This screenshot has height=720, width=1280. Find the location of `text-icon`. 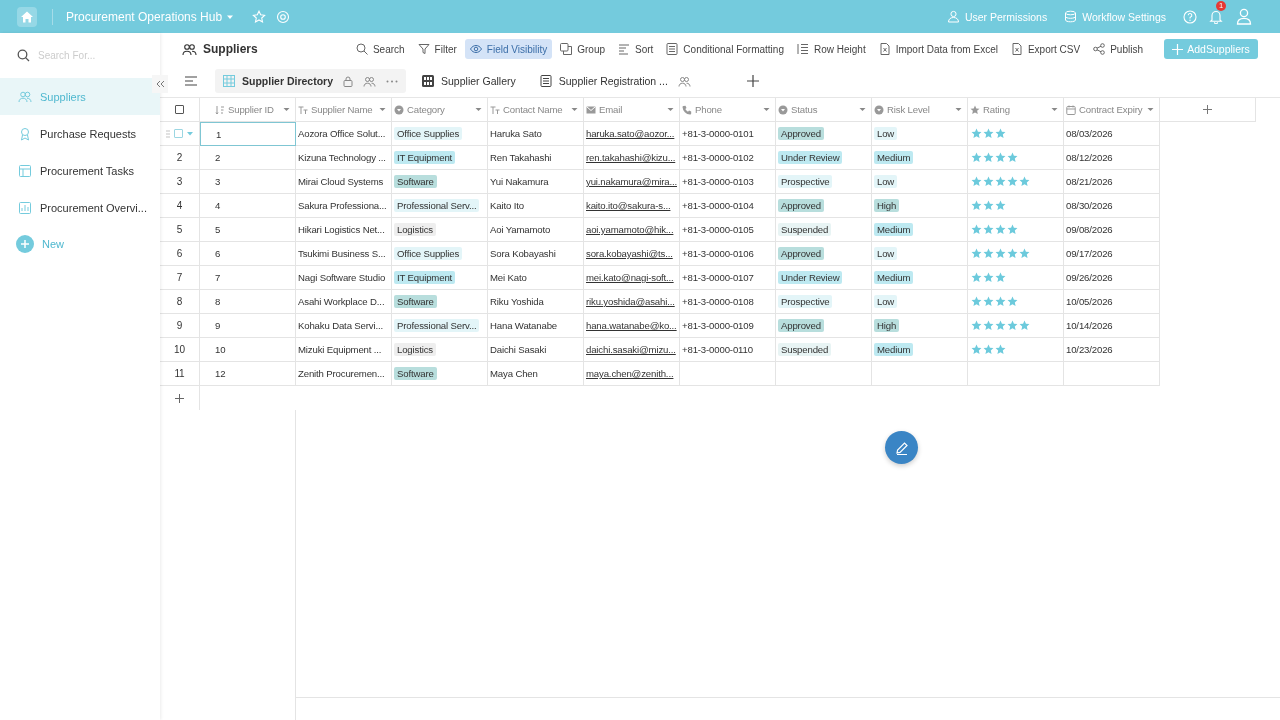

text-icon is located at coordinates (303, 109).